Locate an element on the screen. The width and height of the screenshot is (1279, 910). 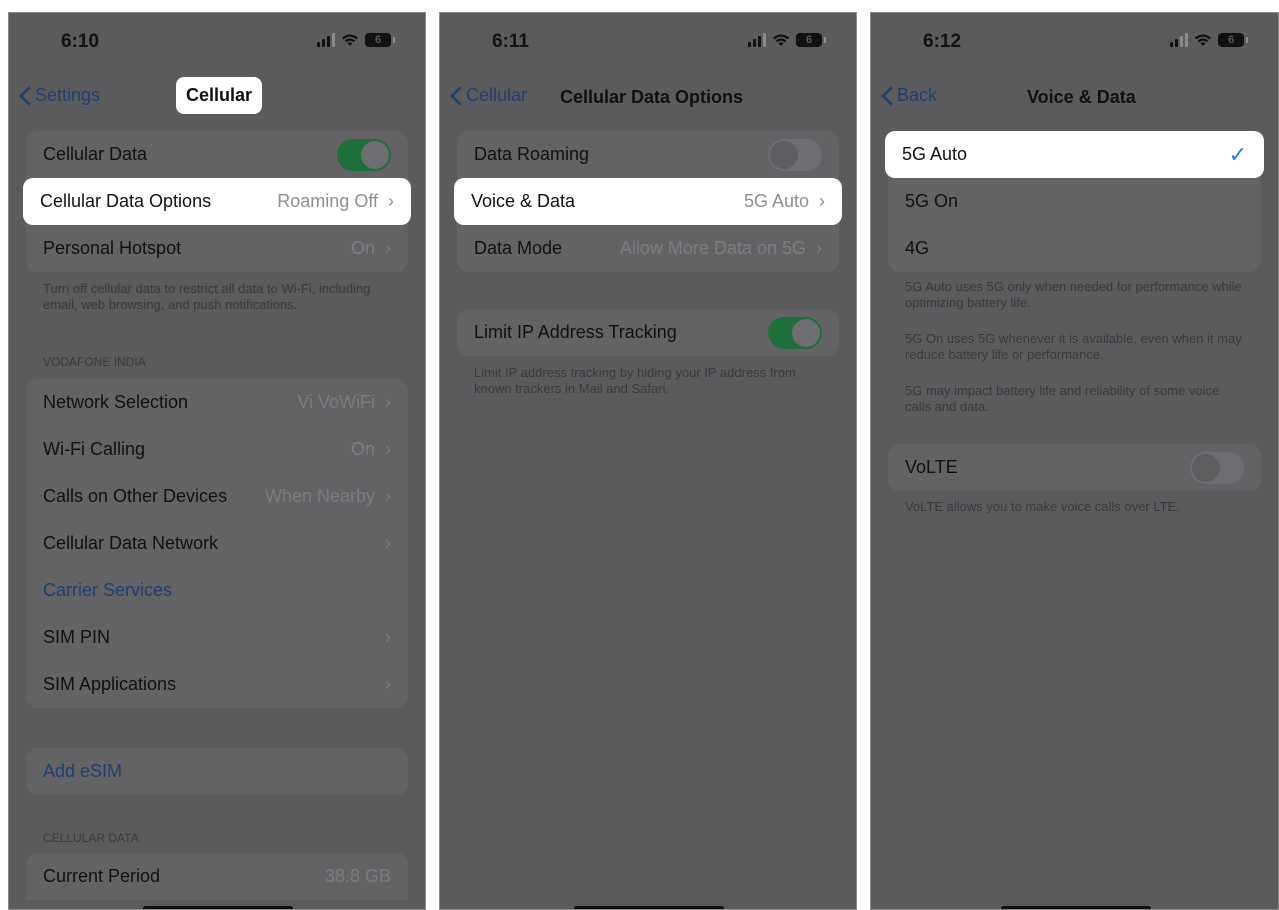
status-time: 6:10 is located at coordinates (80, 41).